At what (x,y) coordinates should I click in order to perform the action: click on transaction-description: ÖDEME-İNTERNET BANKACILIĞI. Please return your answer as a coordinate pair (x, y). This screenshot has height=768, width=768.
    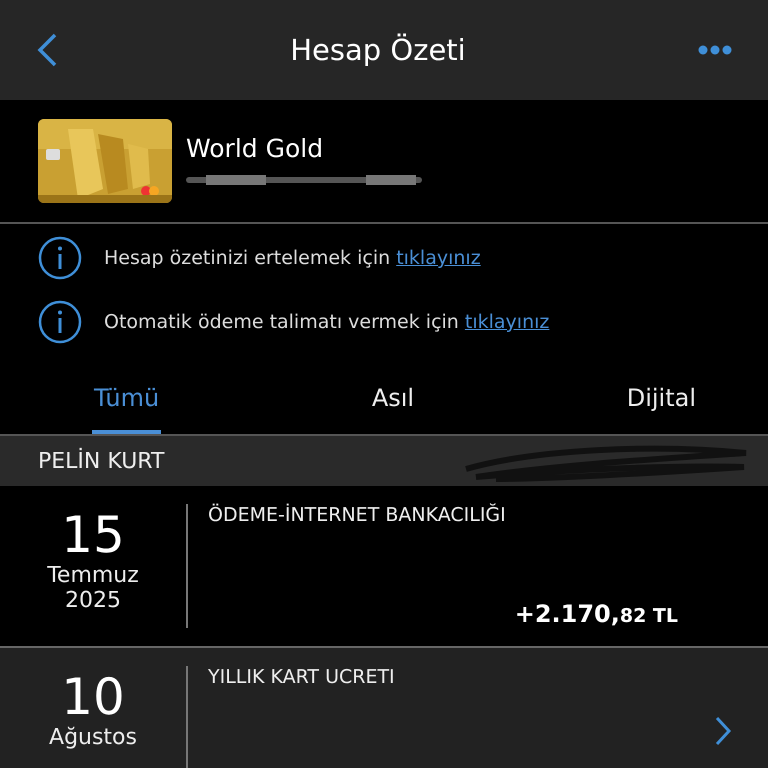
    Looking at the image, I should click on (357, 515).